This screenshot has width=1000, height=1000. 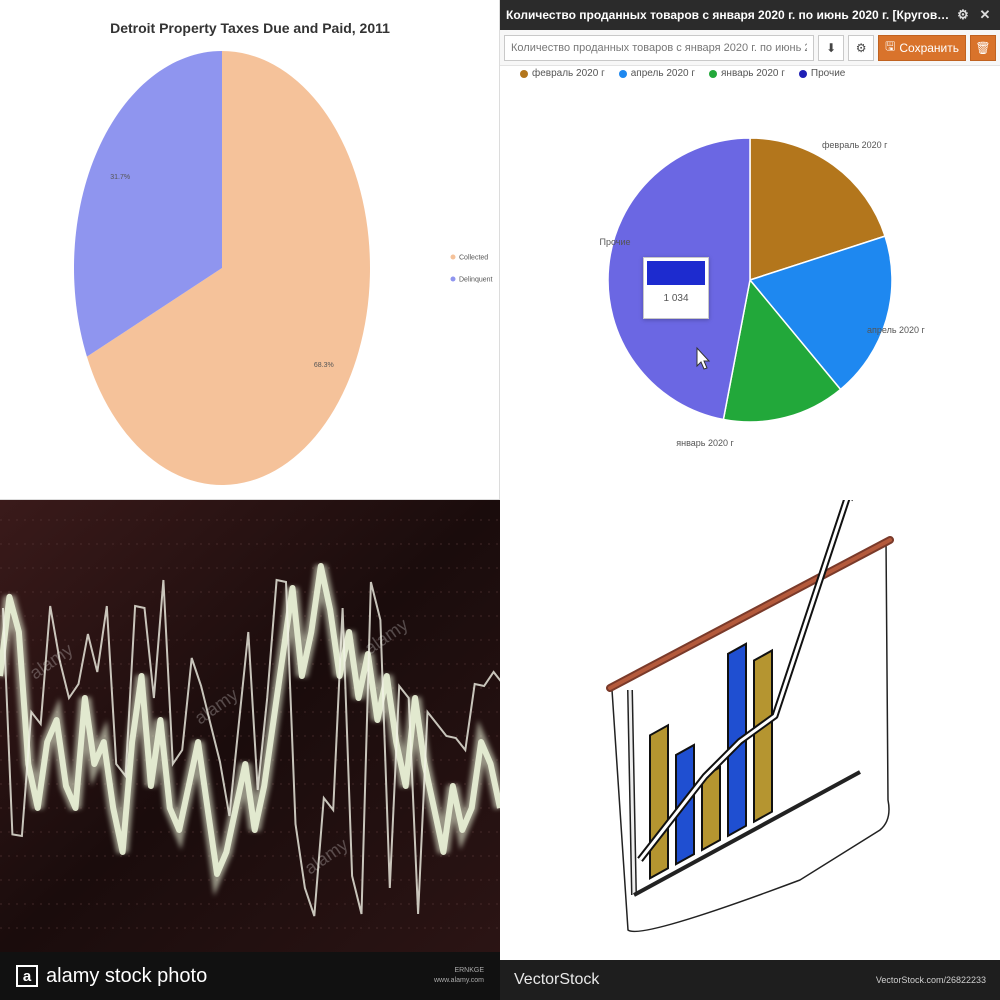 I want to click on legend-label: январь 2020 г, so click(x=753, y=73).